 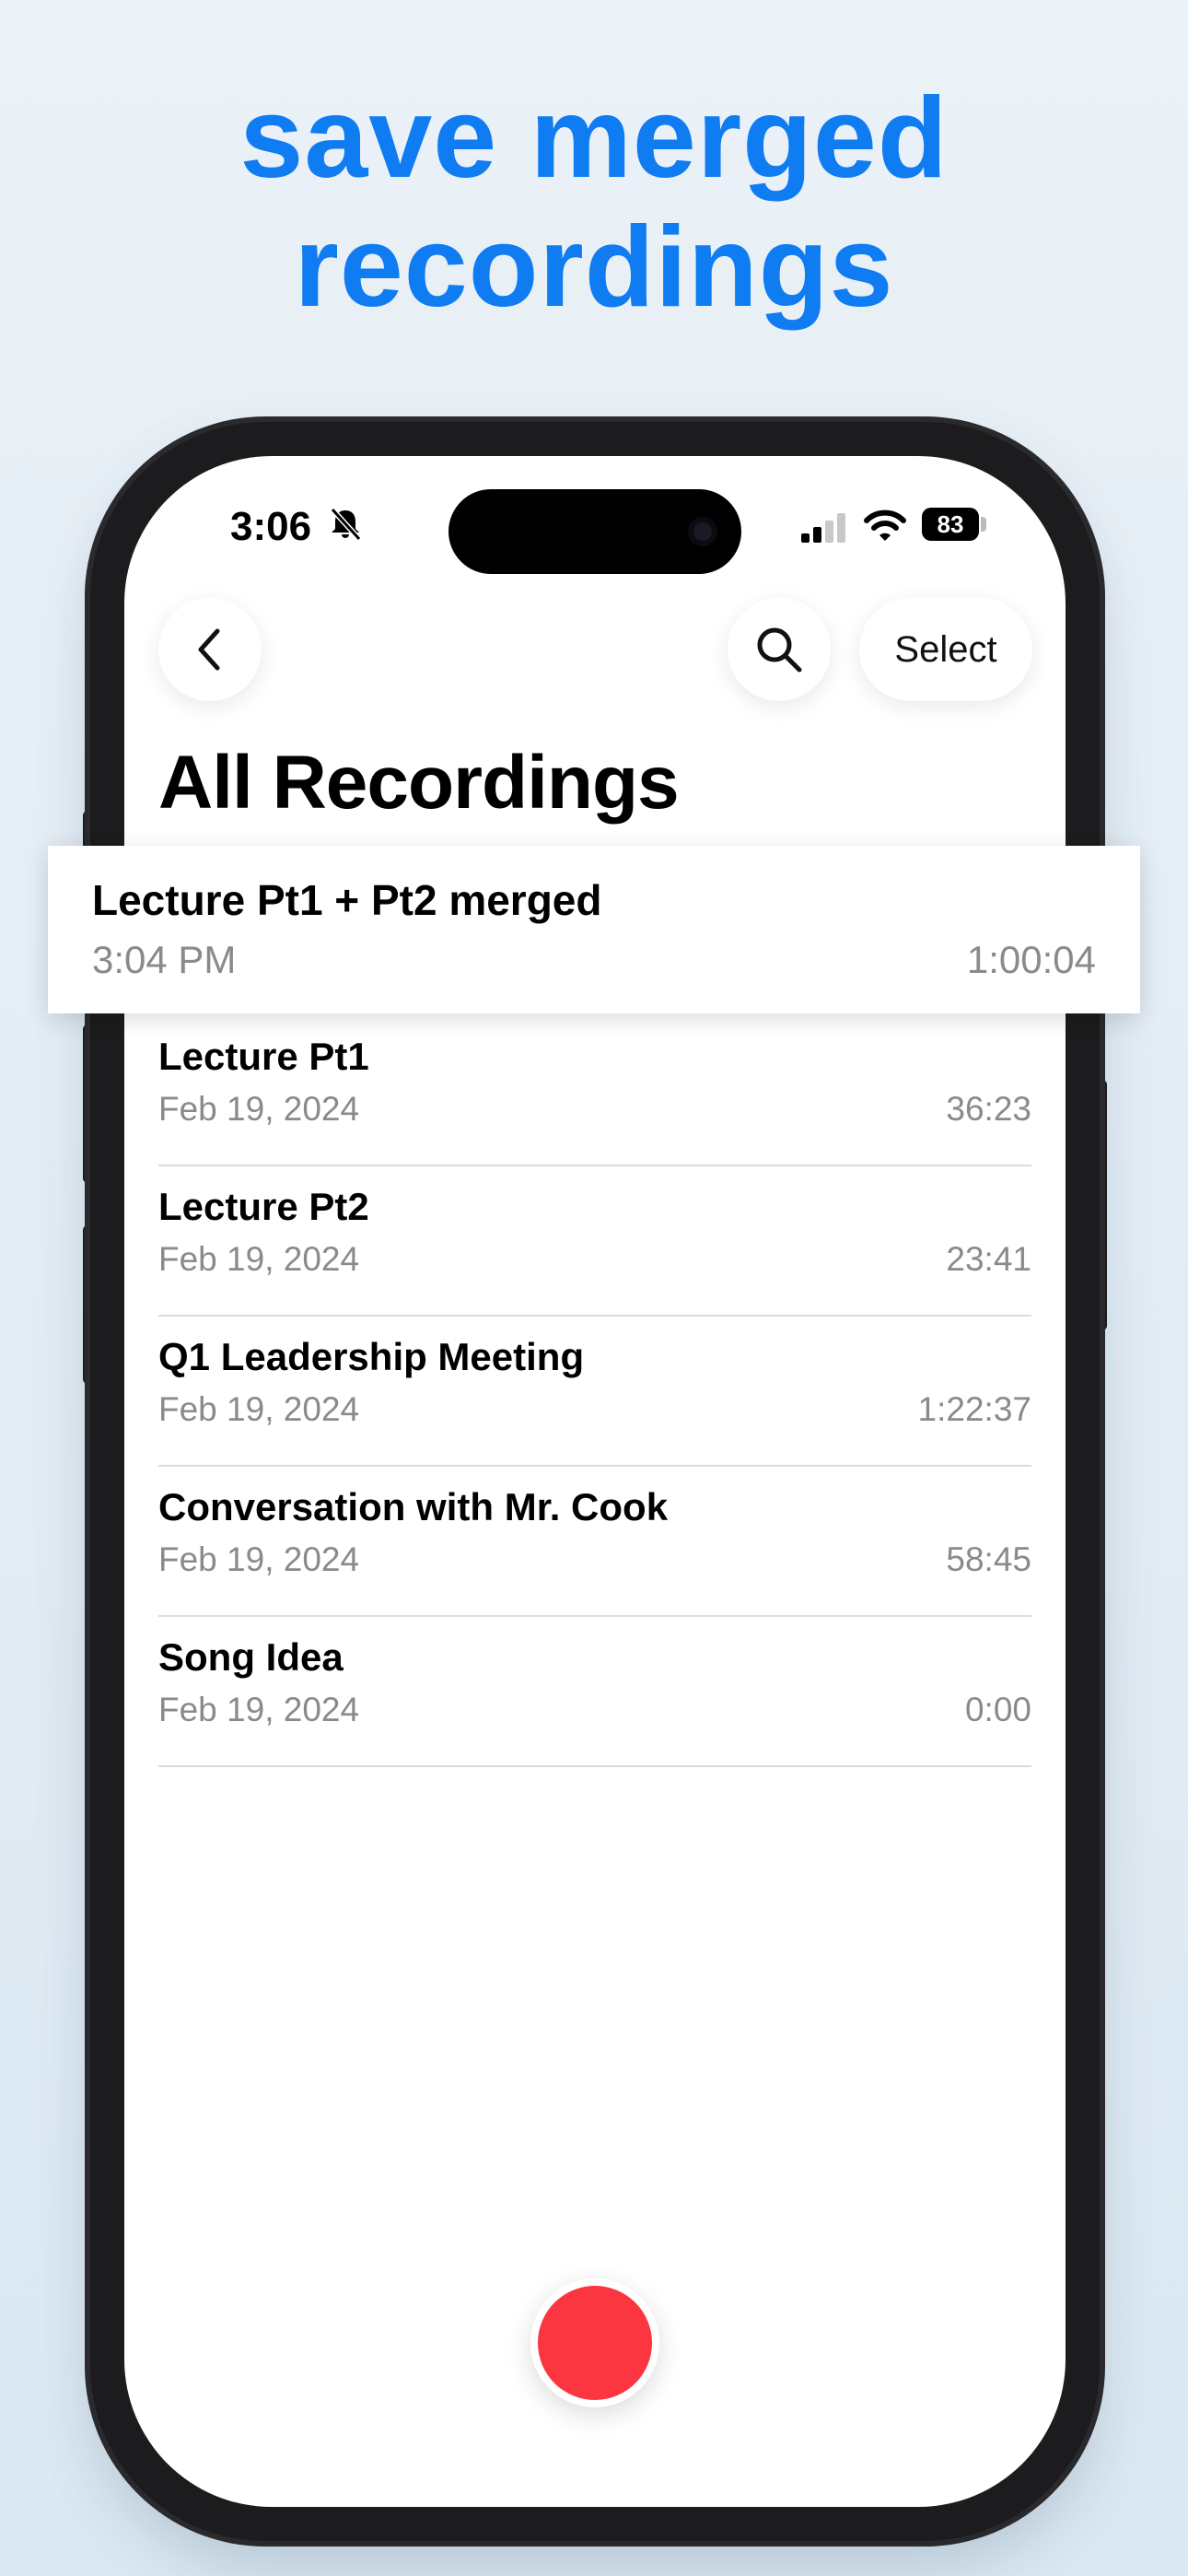 What do you see at coordinates (371, 1356) in the screenshot?
I see `recording-name: Q1 Leadership Meeting` at bounding box center [371, 1356].